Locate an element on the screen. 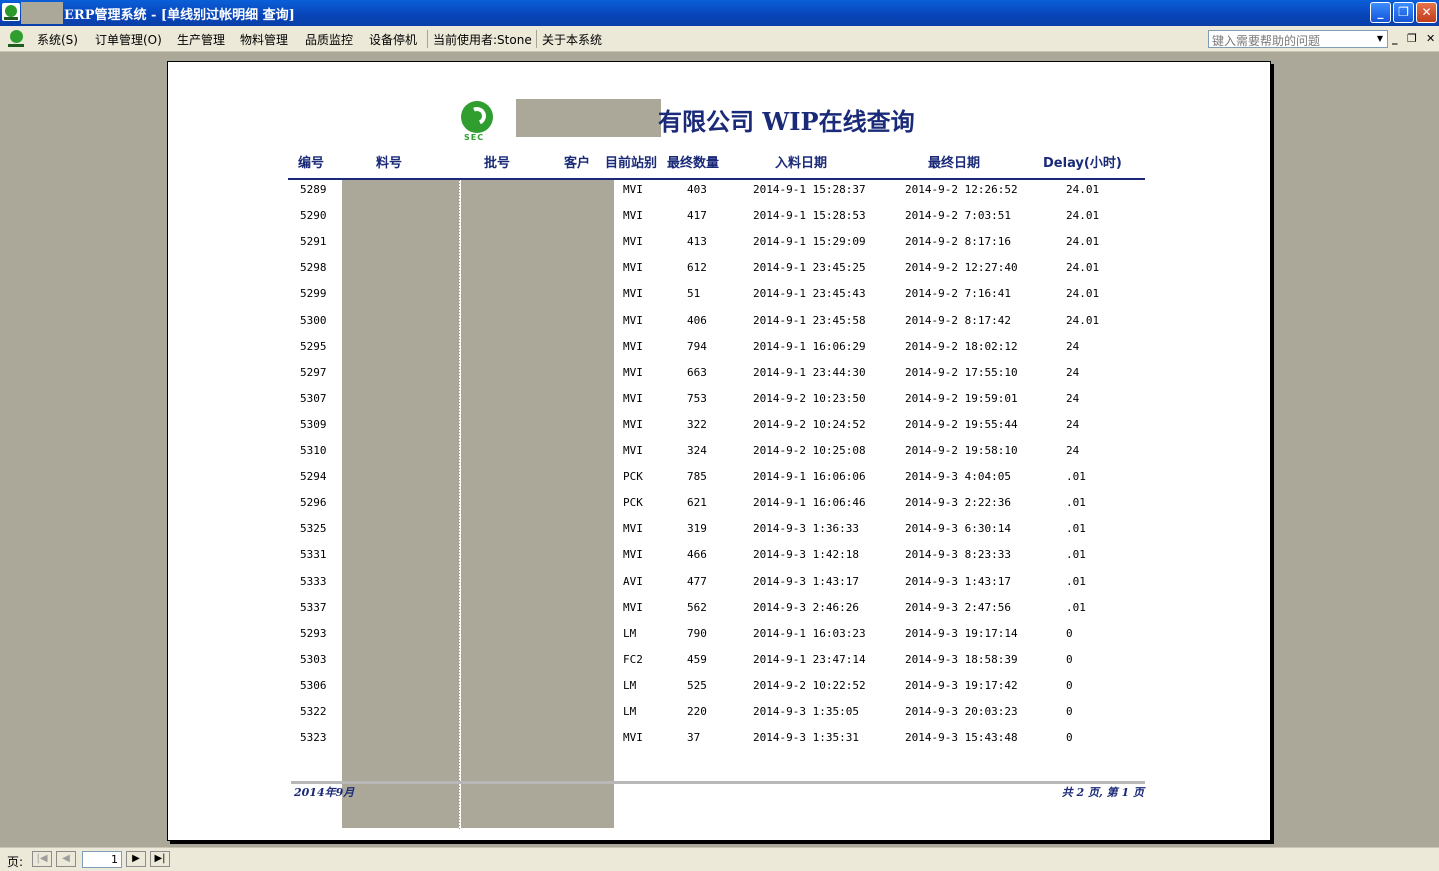  menu-order-management: 订单管理(O) is located at coordinates (128, 39).